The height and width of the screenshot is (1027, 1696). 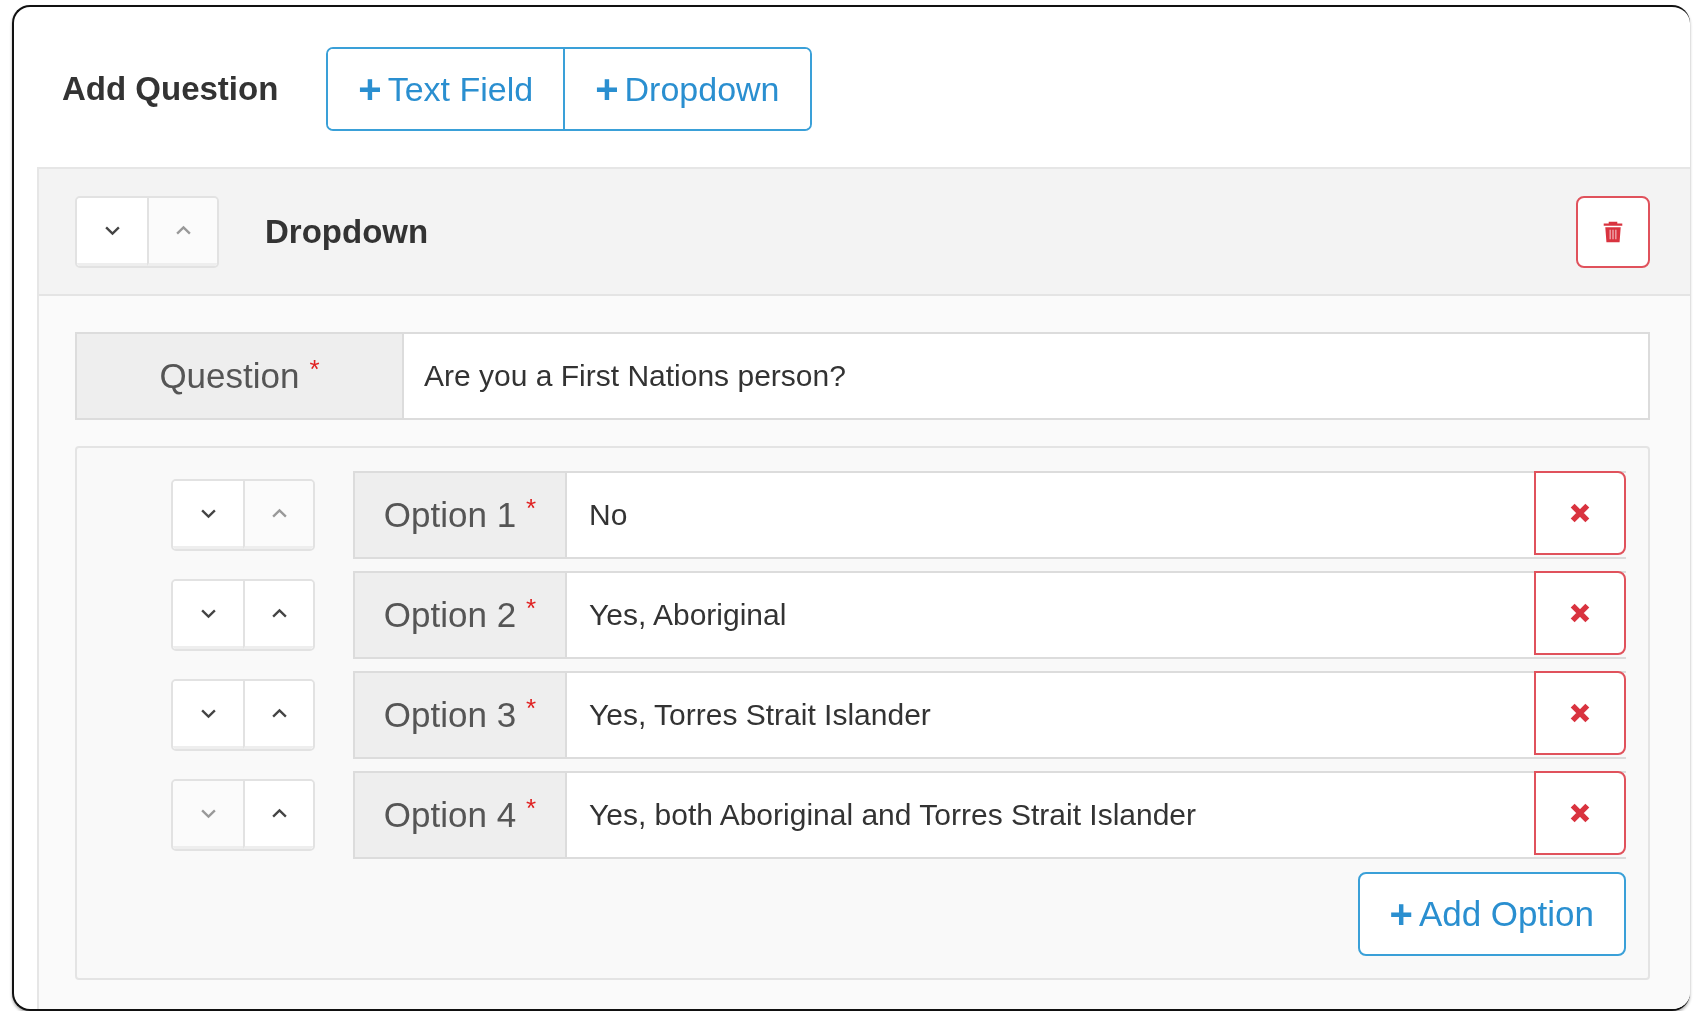 What do you see at coordinates (447, 89) in the screenshot?
I see `add-field-button: +Text Field` at bounding box center [447, 89].